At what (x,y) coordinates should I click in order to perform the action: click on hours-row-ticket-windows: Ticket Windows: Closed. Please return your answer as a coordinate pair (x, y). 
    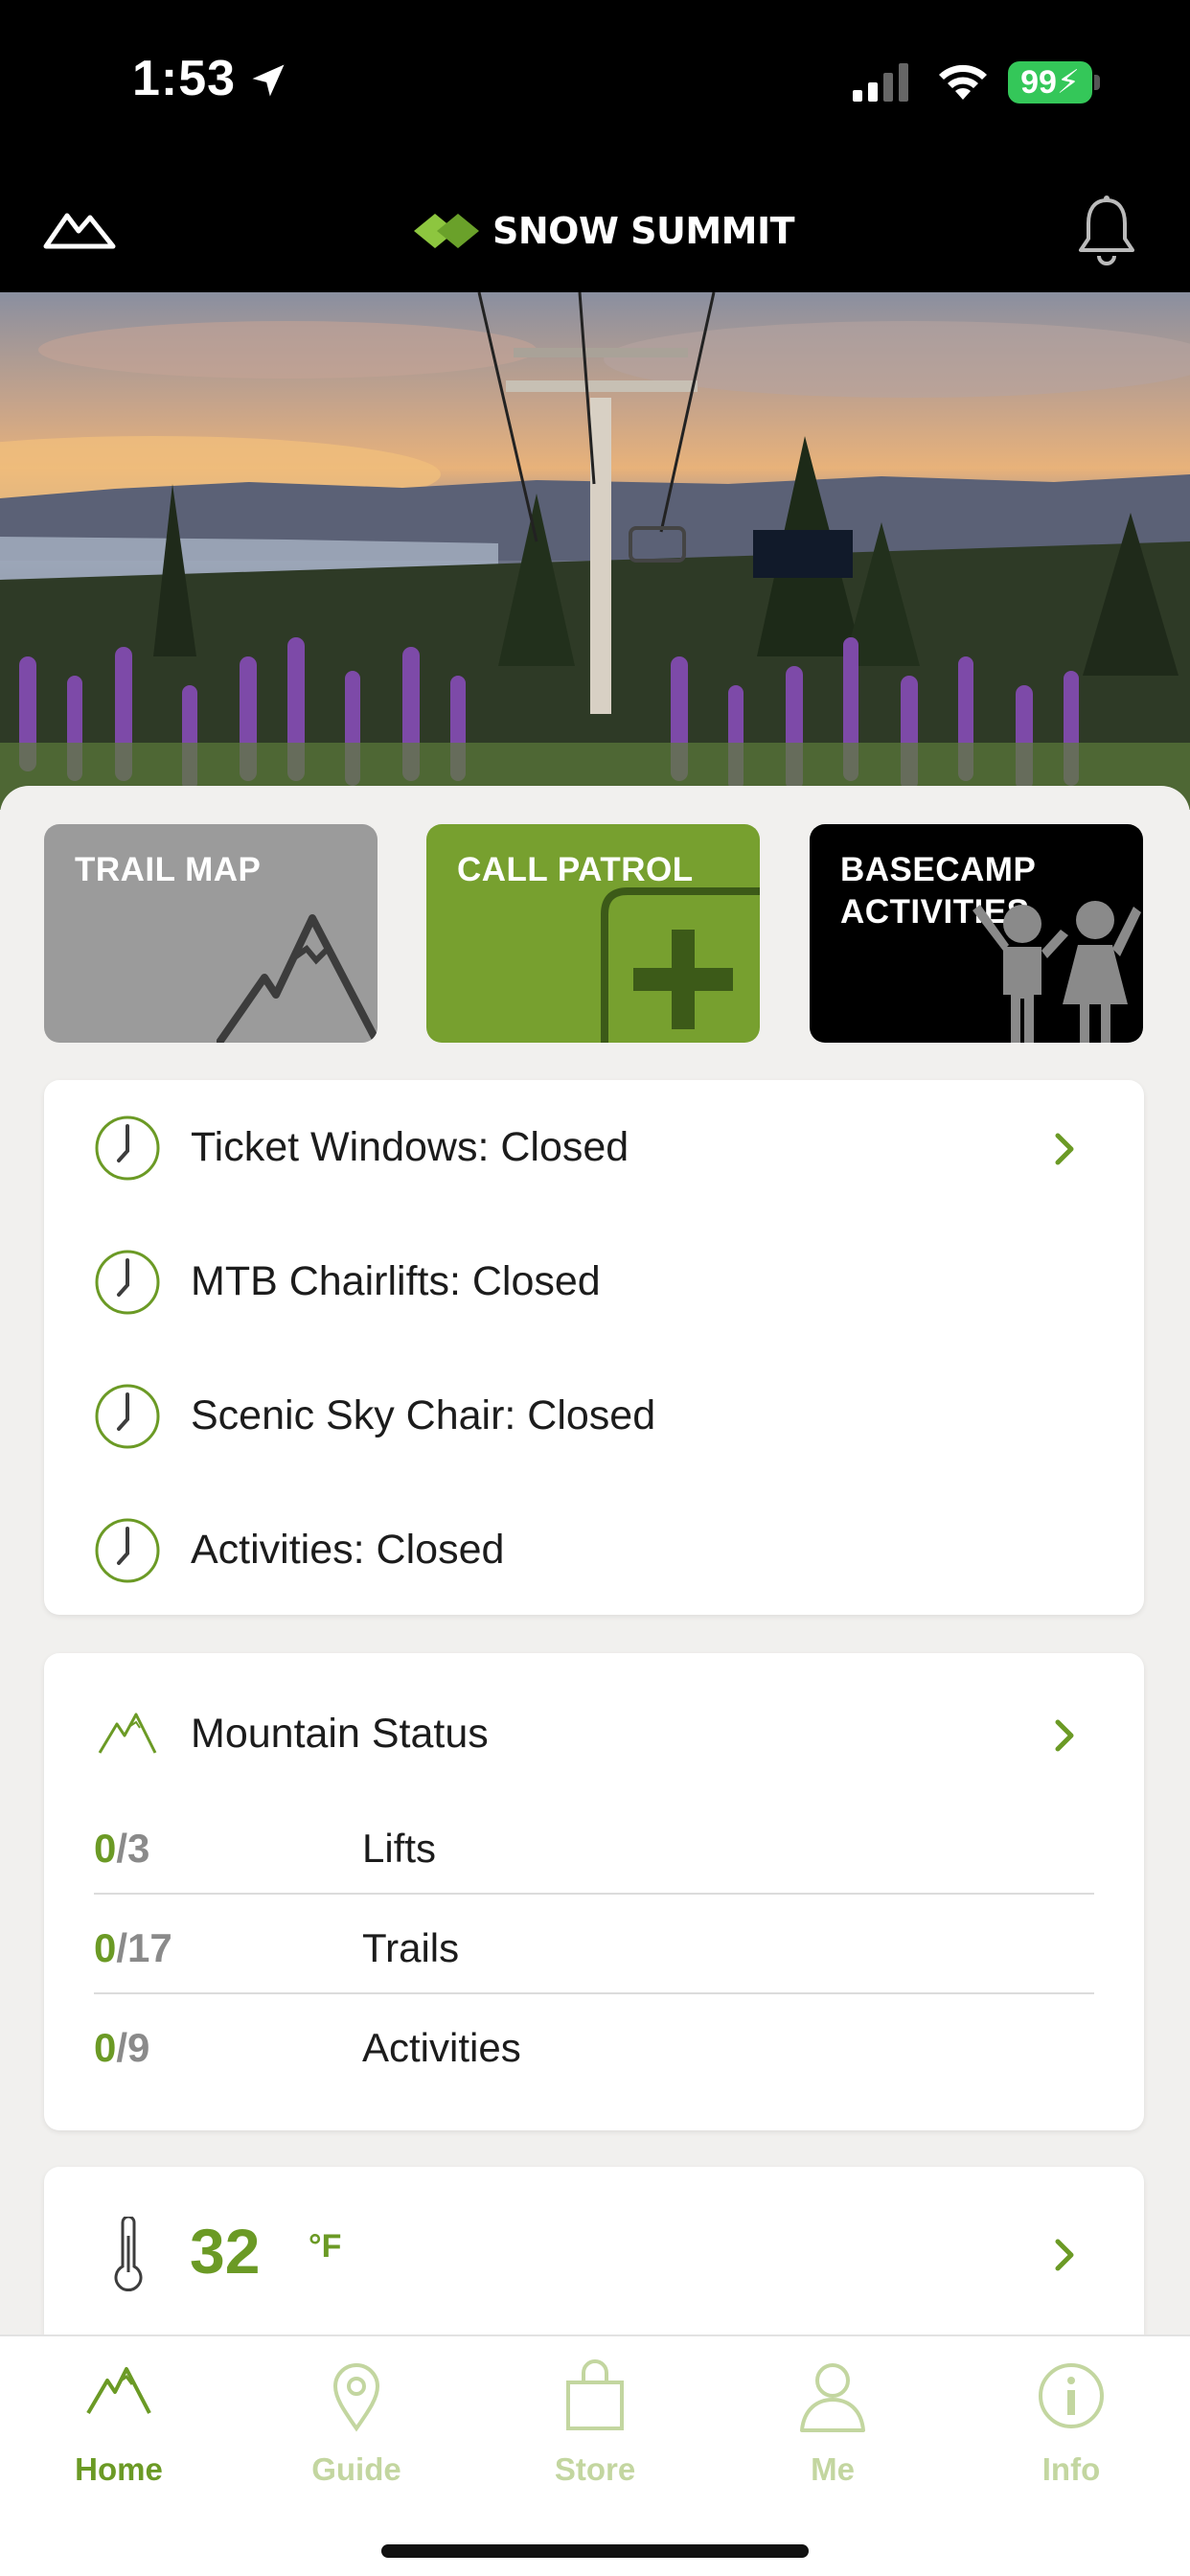
    Looking at the image, I should click on (594, 1147).